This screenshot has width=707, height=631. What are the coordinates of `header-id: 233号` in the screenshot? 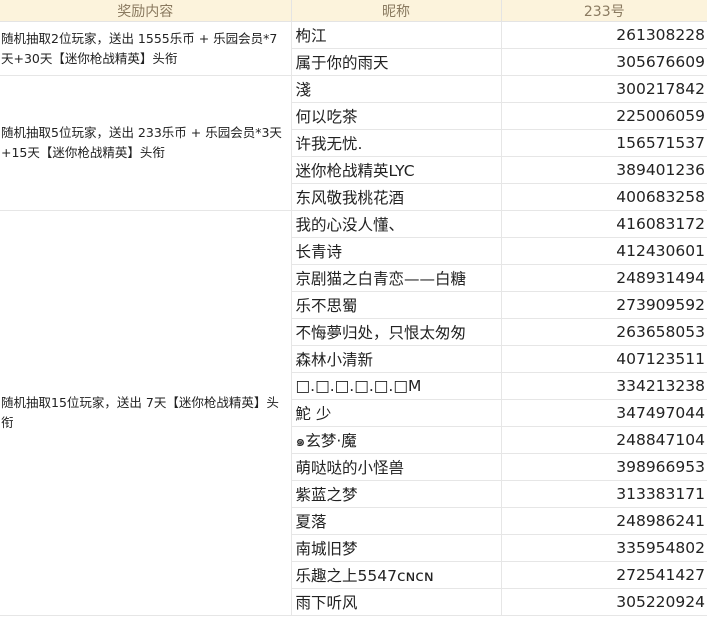 It's located at (603, 11).